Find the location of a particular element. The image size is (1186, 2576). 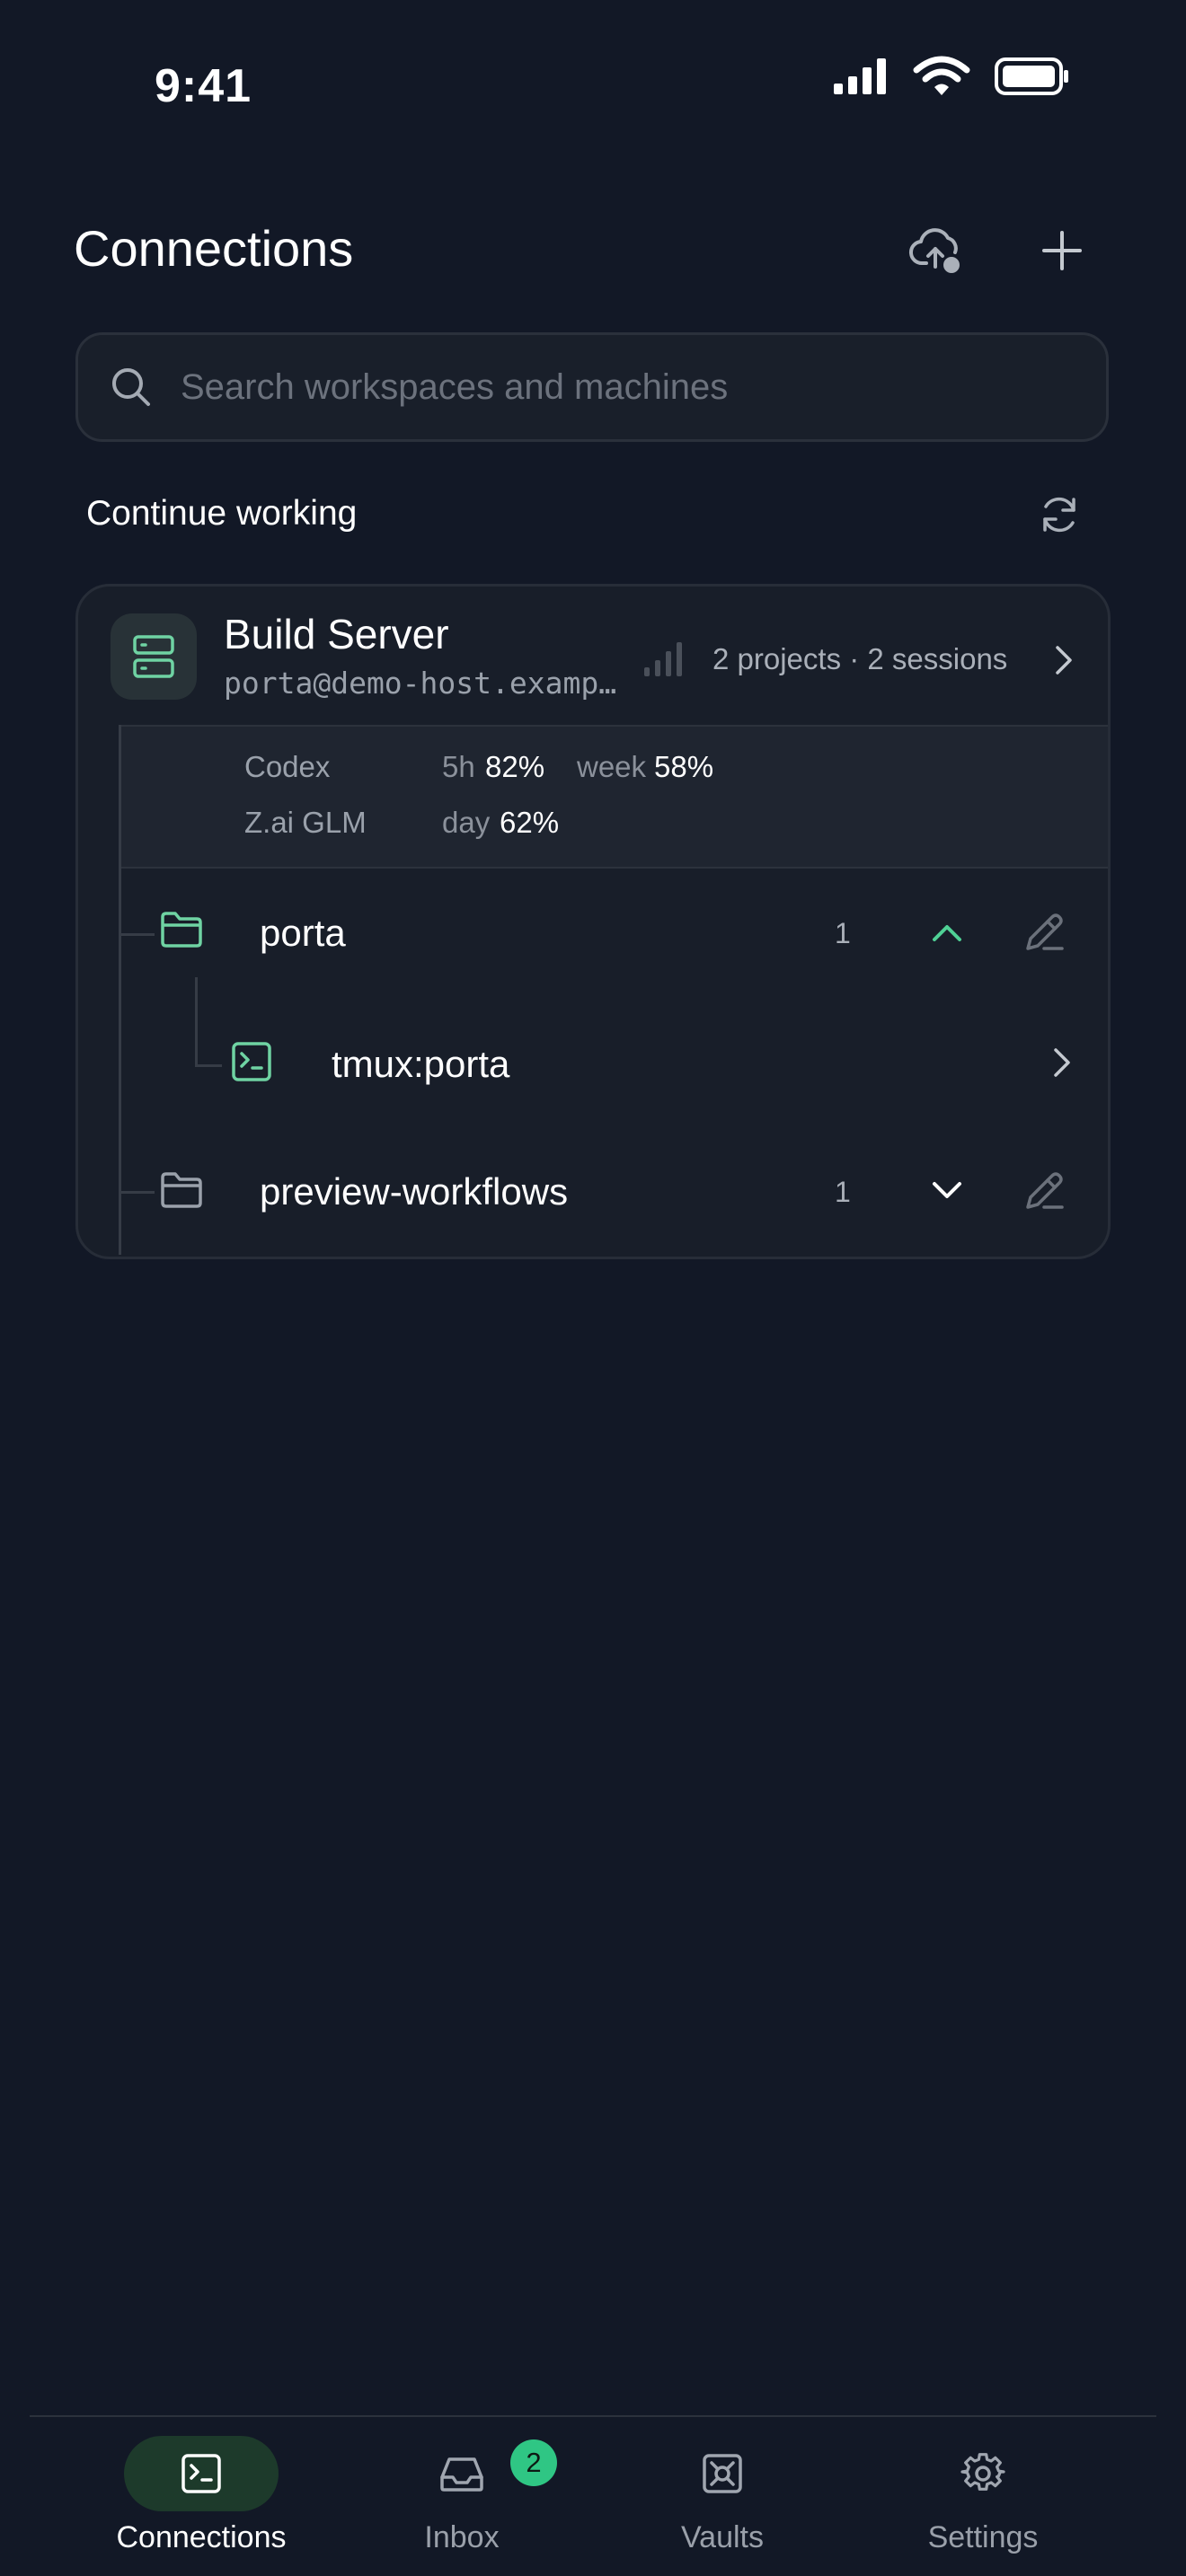

chevron-down-icon is located at coordinates (947, 1191).